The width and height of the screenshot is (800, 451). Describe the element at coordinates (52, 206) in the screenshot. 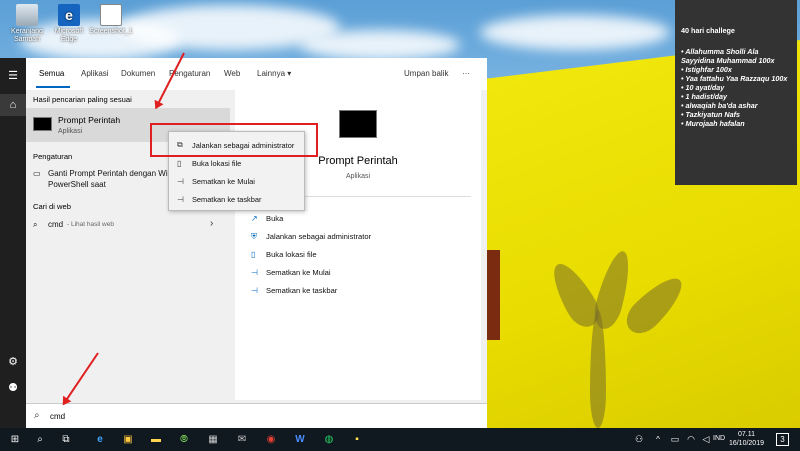

I see `web-section-title: Cari di web` at that location.